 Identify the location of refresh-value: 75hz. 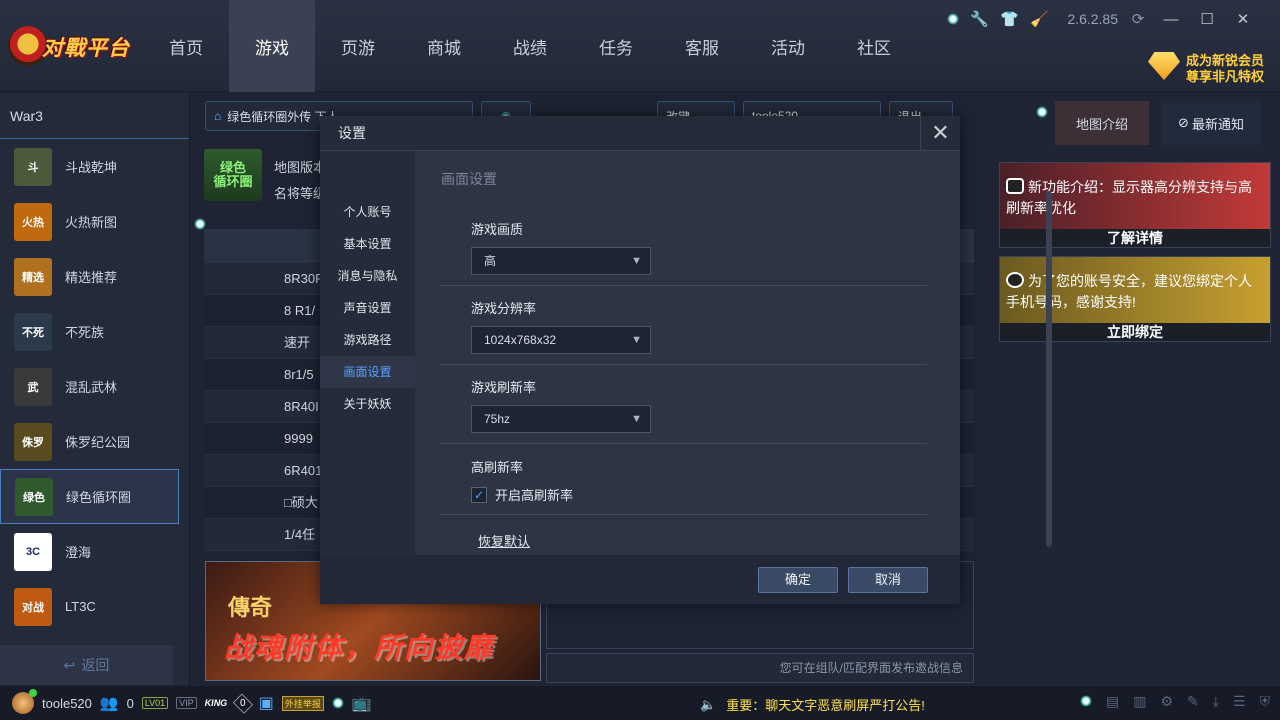
(497, 419).